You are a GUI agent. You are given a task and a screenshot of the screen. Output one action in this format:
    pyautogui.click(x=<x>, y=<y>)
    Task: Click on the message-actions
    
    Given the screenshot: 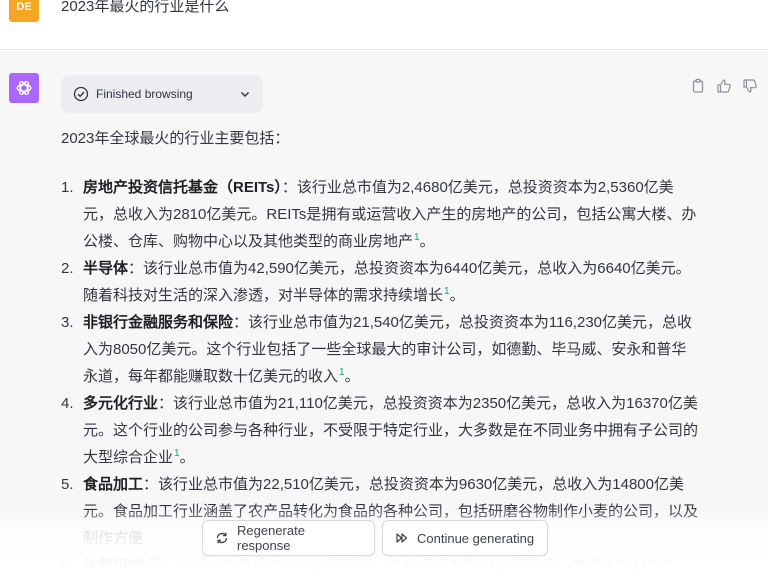 What is the action you would take?
    pyautogui.click(x=724, y=86)
    